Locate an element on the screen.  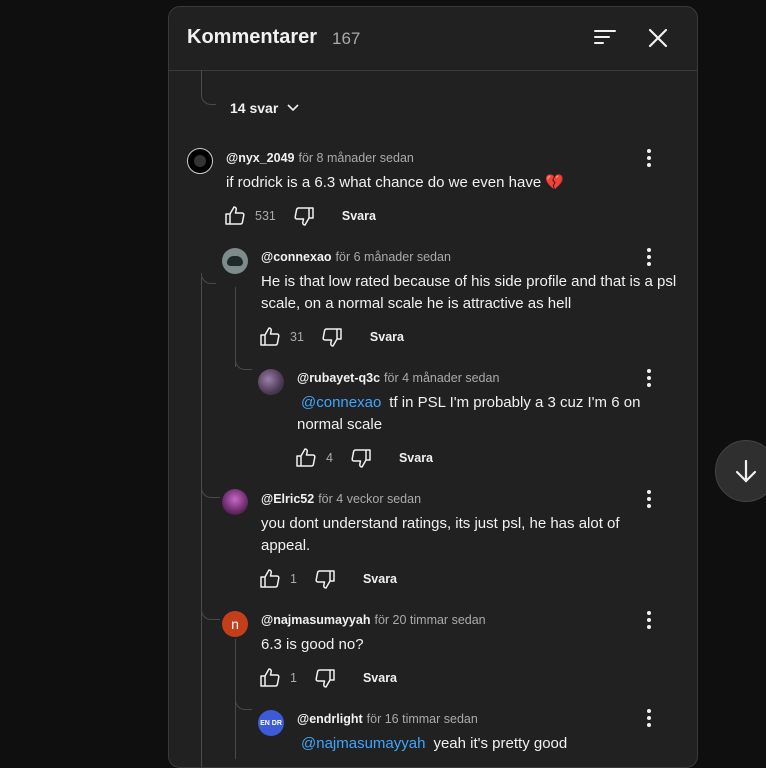
comments-header: Kommentarer 167 is located at coordinates (433, 39).